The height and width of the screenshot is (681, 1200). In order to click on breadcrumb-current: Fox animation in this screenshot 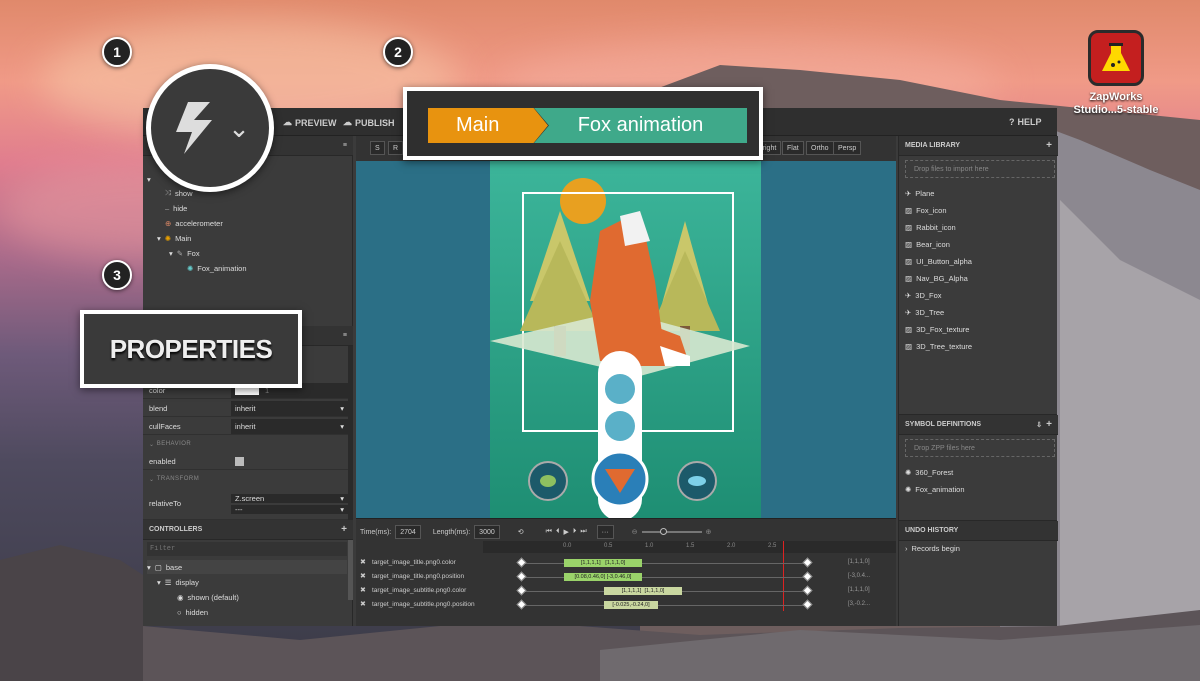, I will do `click(640, 125)`.